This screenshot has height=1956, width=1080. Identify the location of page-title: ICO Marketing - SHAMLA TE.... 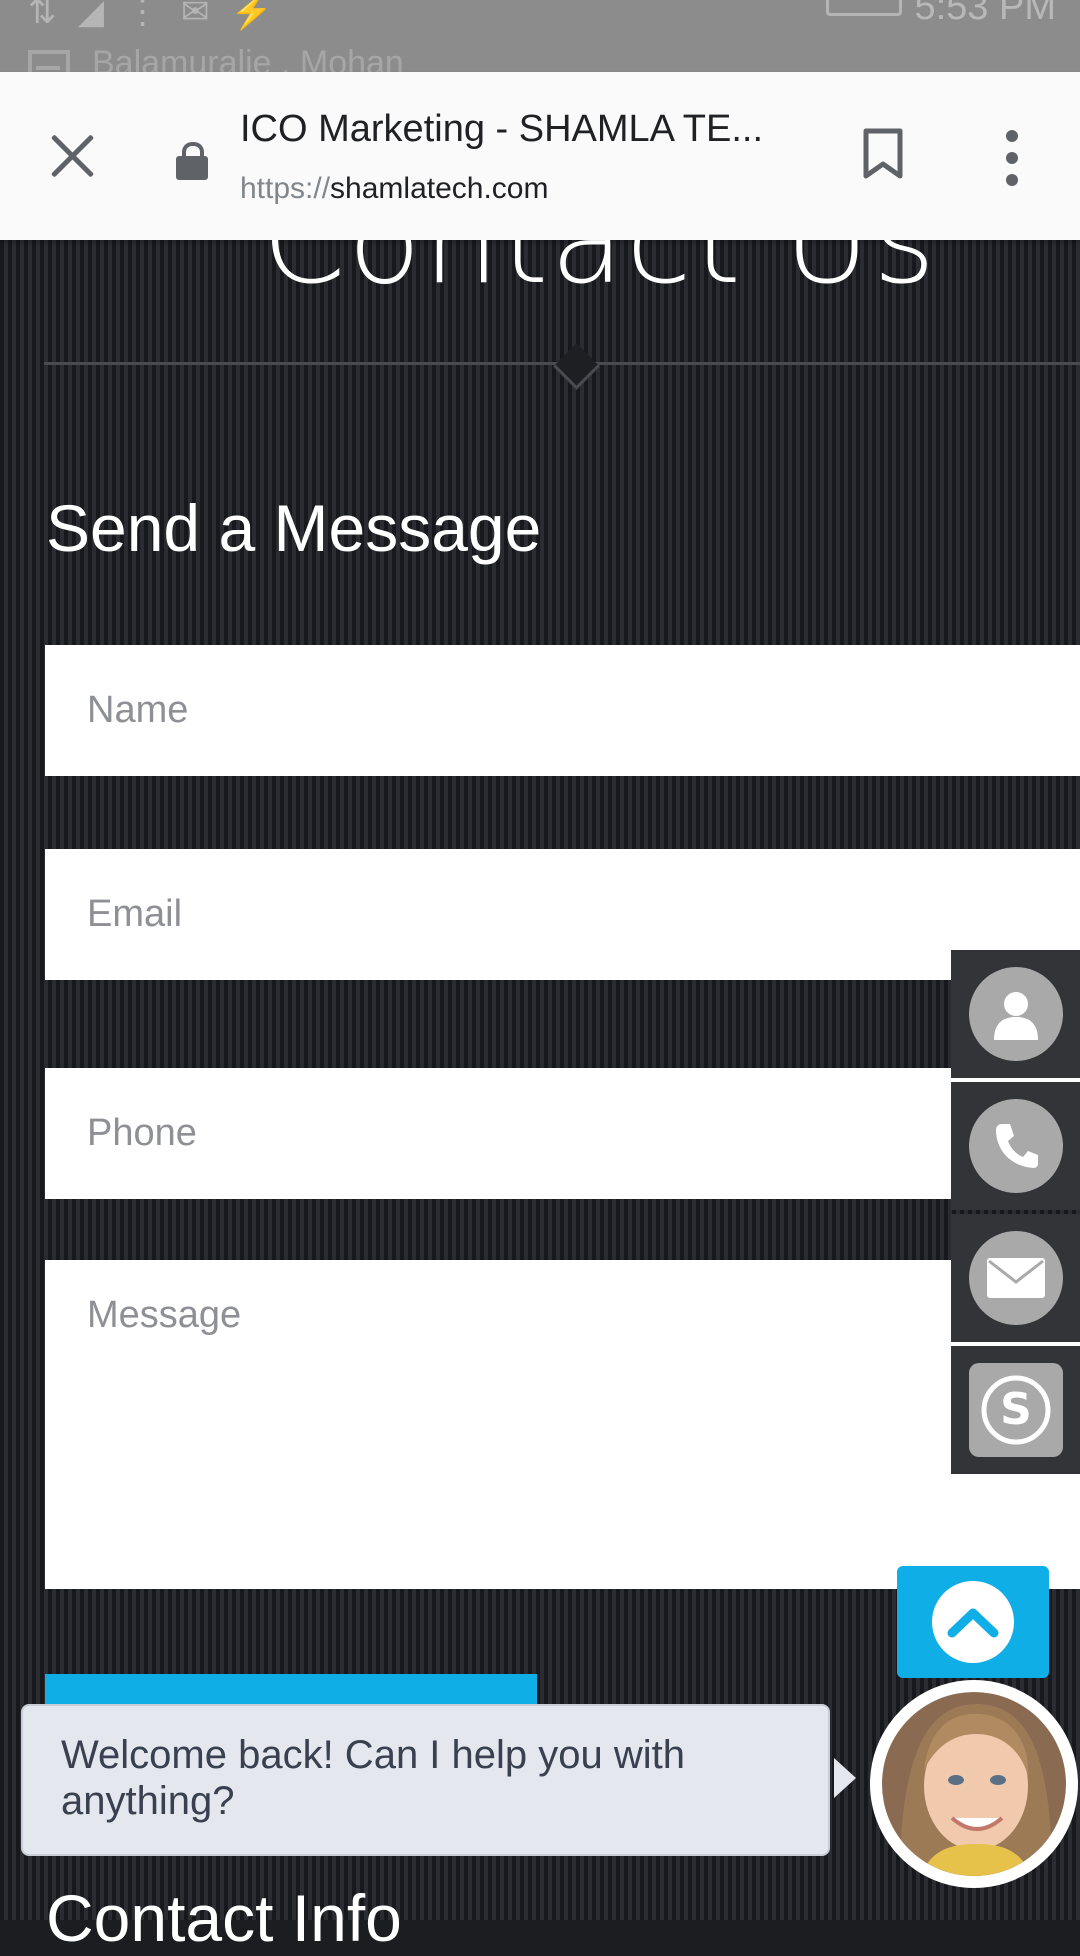
(502, 129).